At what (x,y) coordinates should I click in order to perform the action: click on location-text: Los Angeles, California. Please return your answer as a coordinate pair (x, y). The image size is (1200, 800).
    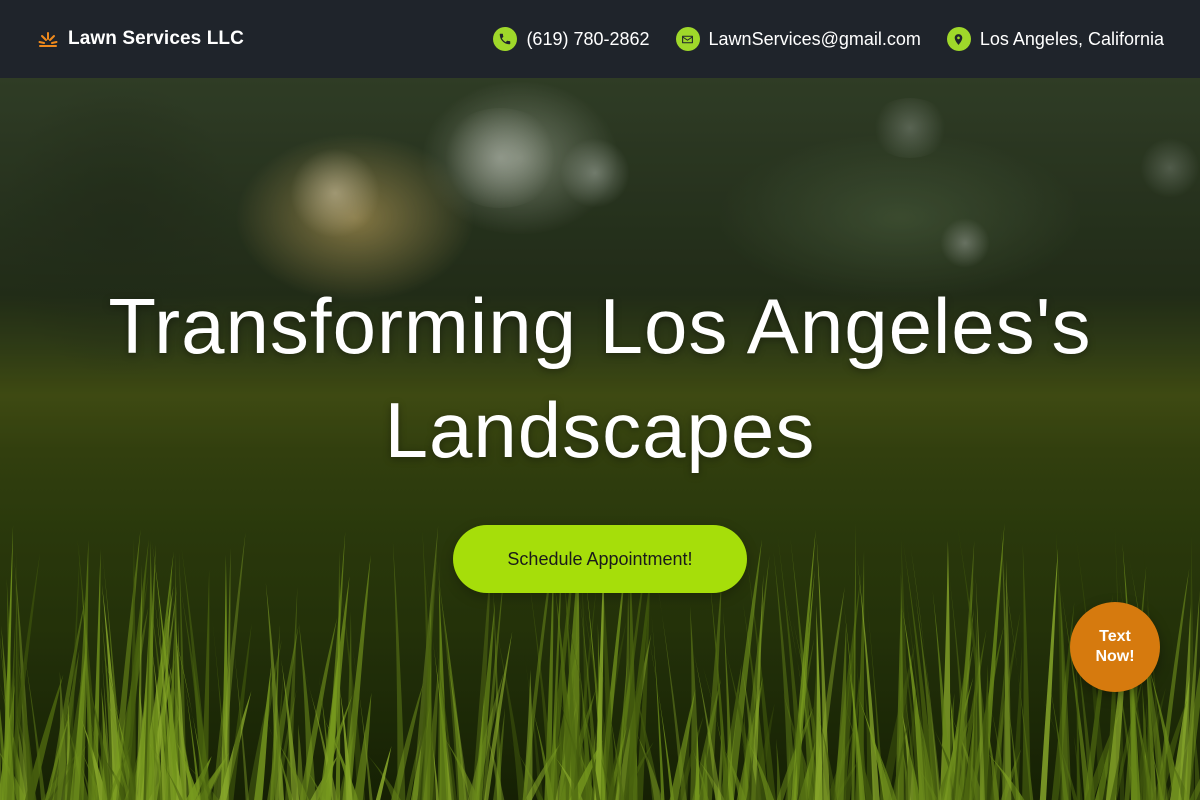
    Looking at the image, I should click on (1071, 38).